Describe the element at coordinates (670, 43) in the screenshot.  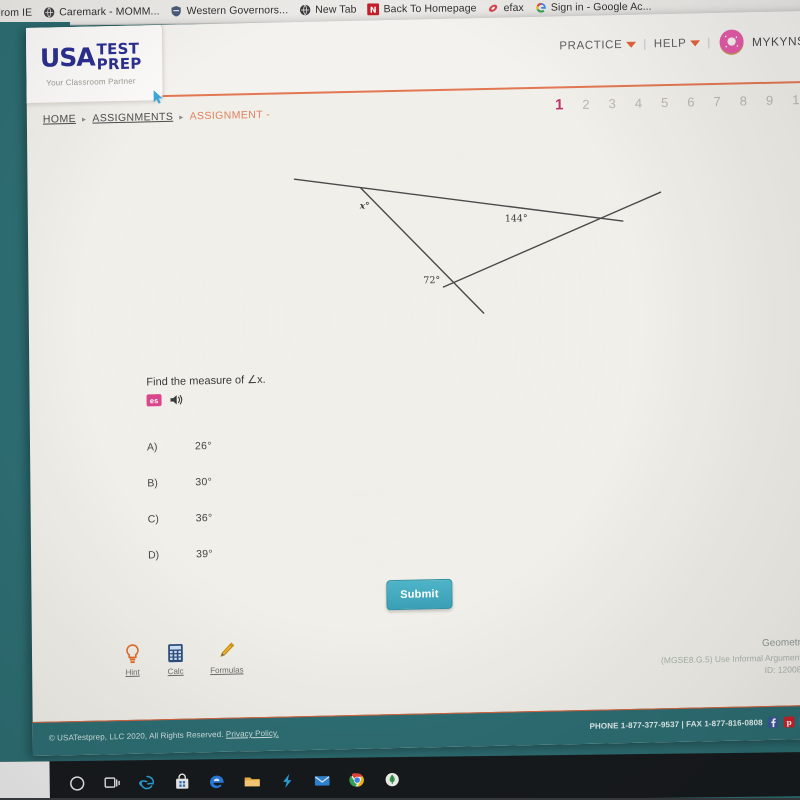
I see `nav-label: HELP` at that location.